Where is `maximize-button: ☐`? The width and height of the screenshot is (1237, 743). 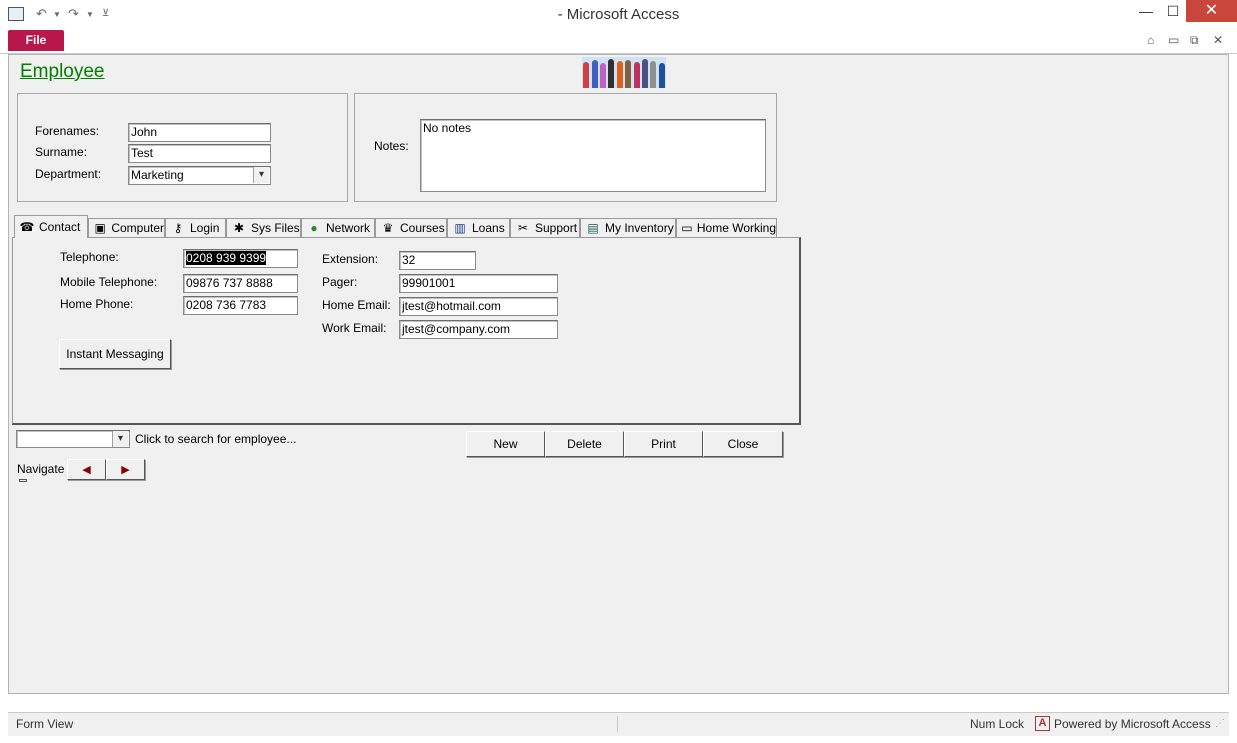 maximize-button: ☐ is located at coordinates (1173, 11).